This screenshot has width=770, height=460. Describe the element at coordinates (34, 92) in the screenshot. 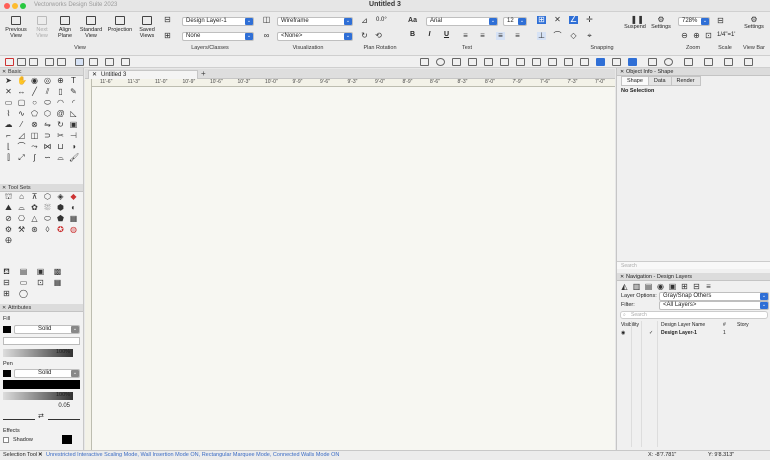

I see `line-tool-icon: ╱` at that location.